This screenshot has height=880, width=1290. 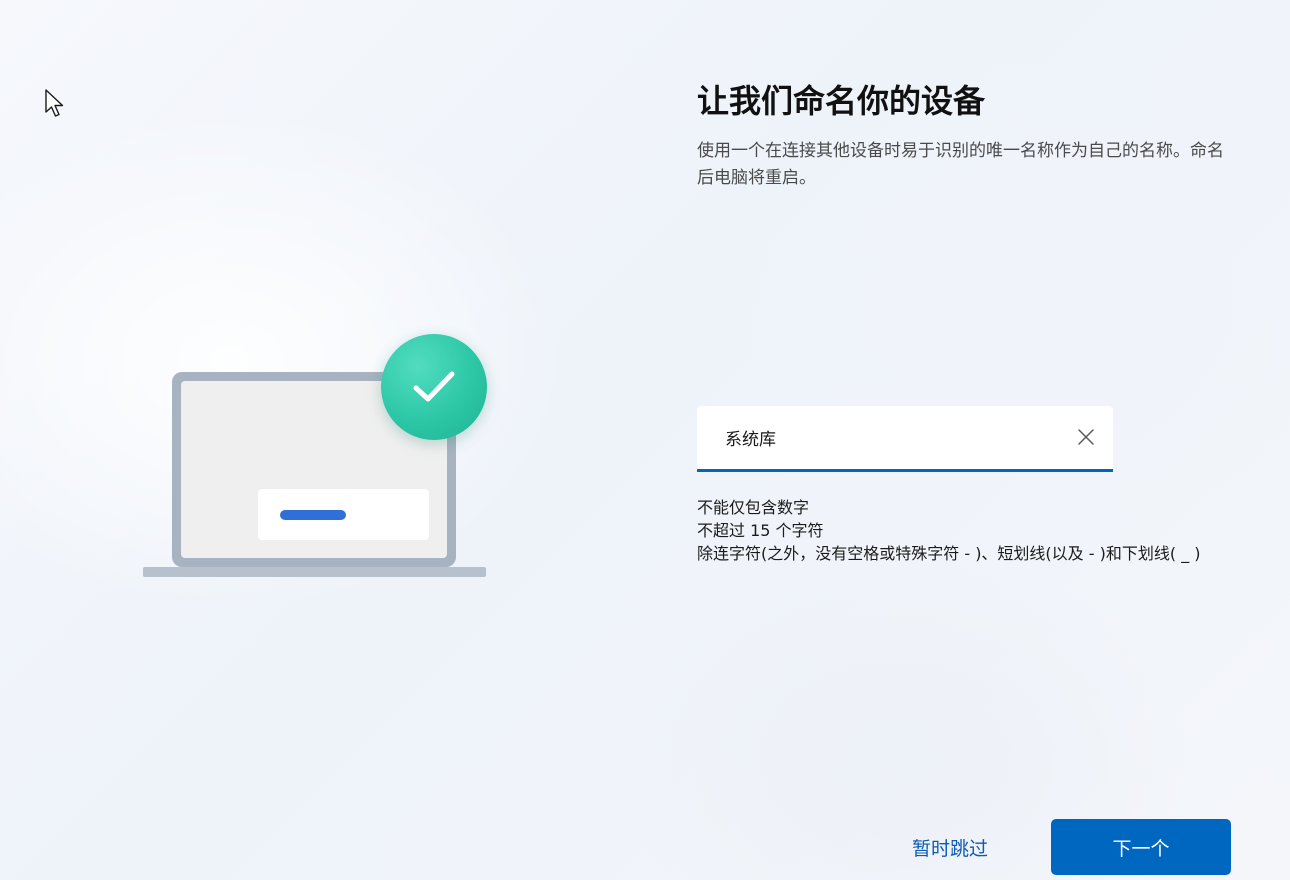 What do you see at coordinates (877, 437) in the screenshot?
I see `device-name-input` at bounding box center [877, 437].